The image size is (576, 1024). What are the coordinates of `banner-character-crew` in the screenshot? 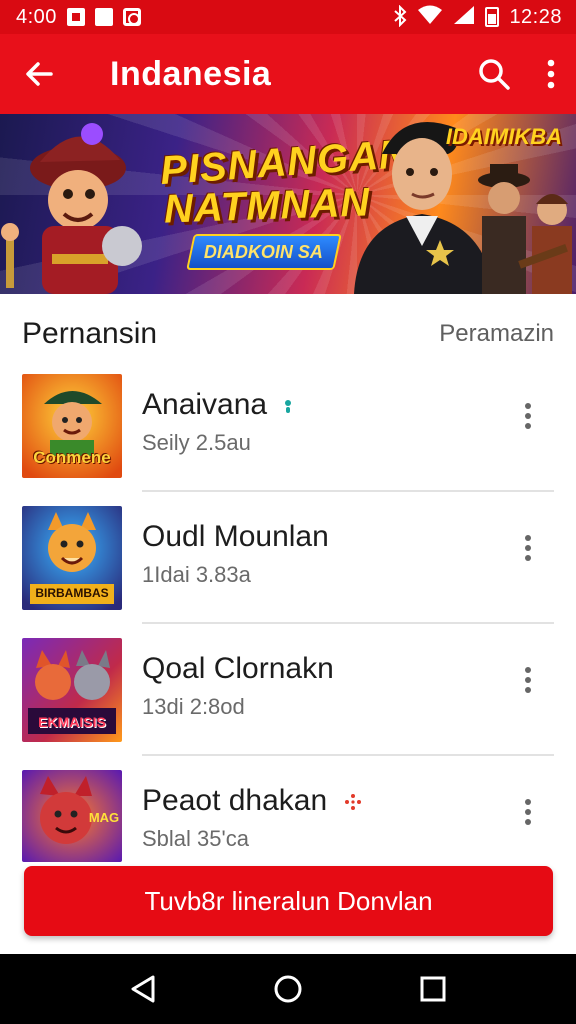 It's located at (525, 229).